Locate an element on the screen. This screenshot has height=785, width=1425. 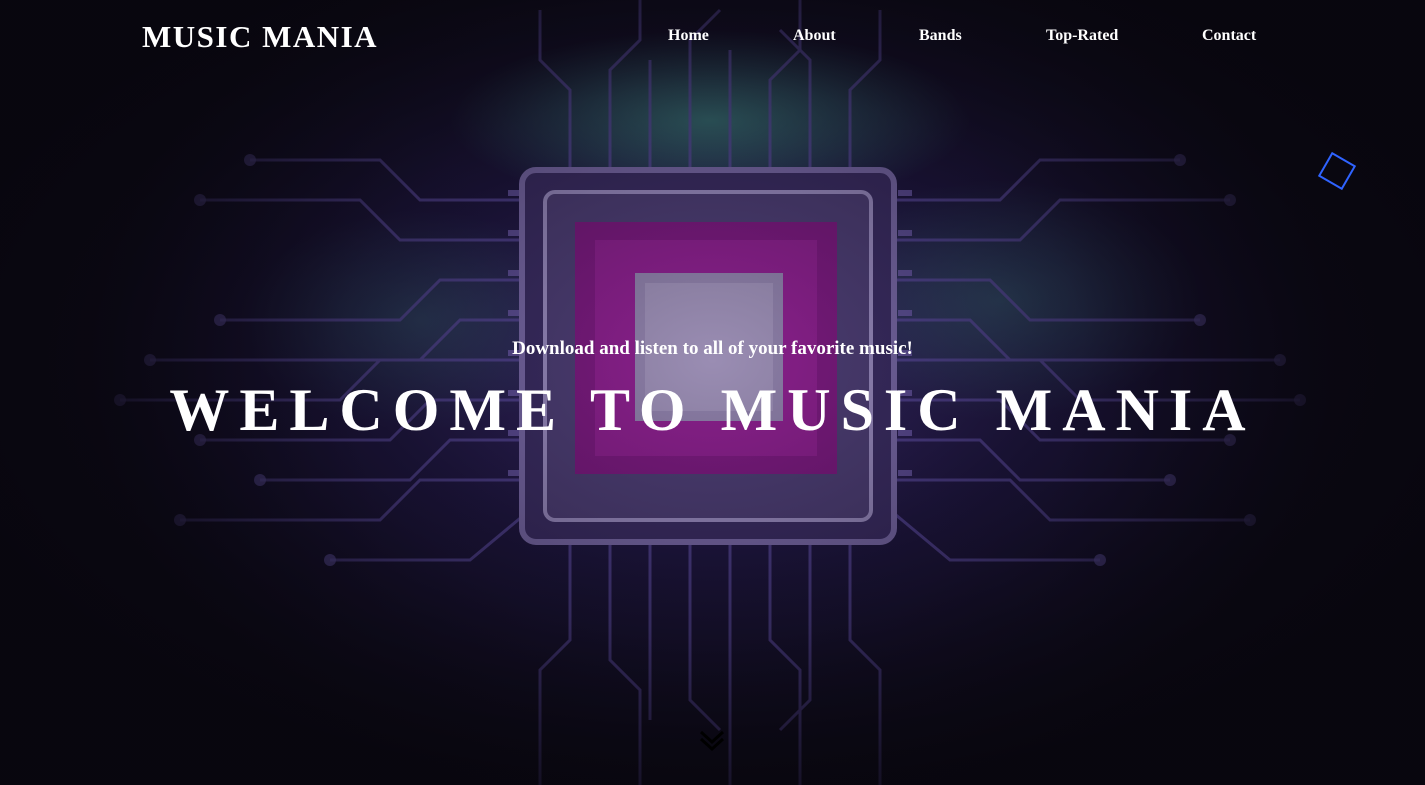
main-nav: Home About Bands Top-Rated Contact is located at coordinates (712, 38).